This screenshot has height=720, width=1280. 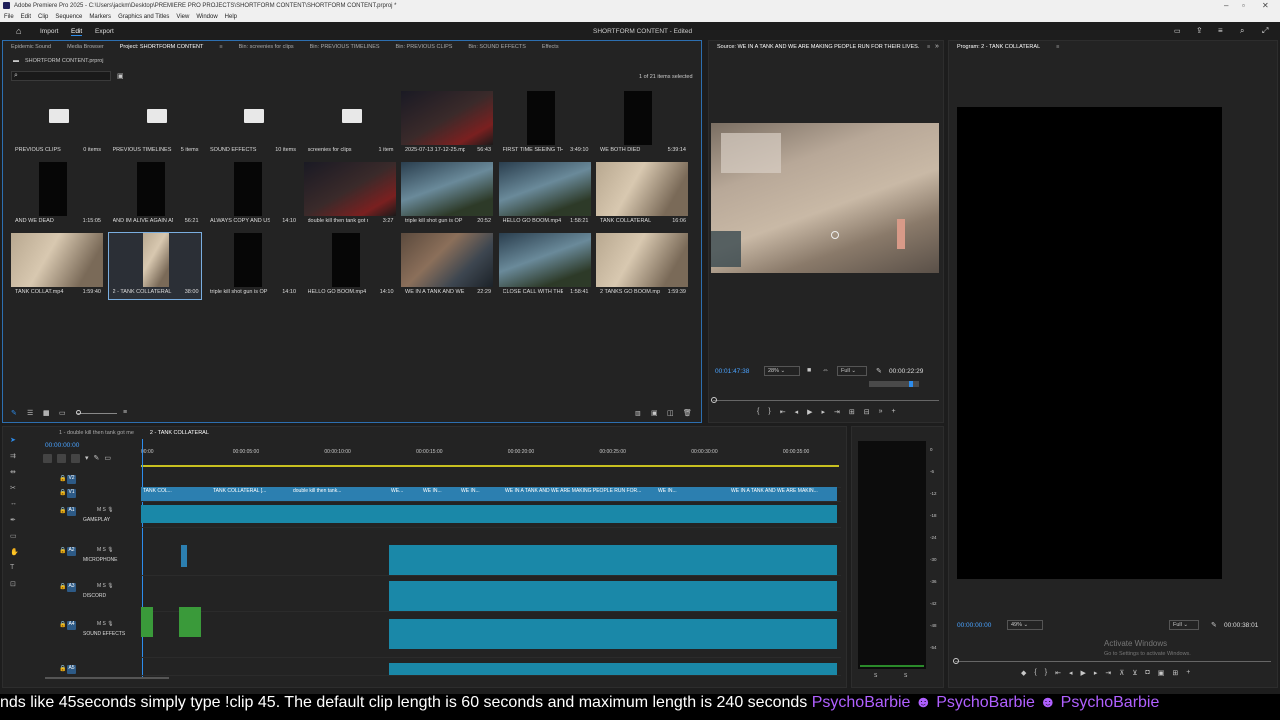 What do you see at coordinates (14, 520) in the screenshot?
I see `pen-tool-icon: ✒` at bounding box center [14, 520].